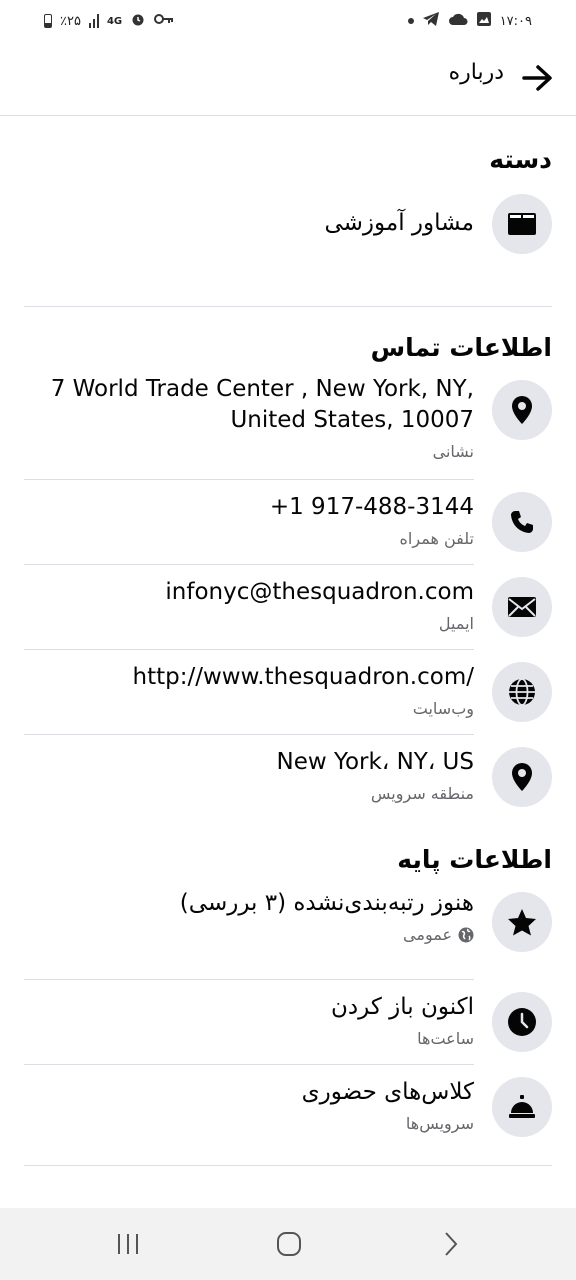  I want to click on address-label: نشانی, so click(453, 451).